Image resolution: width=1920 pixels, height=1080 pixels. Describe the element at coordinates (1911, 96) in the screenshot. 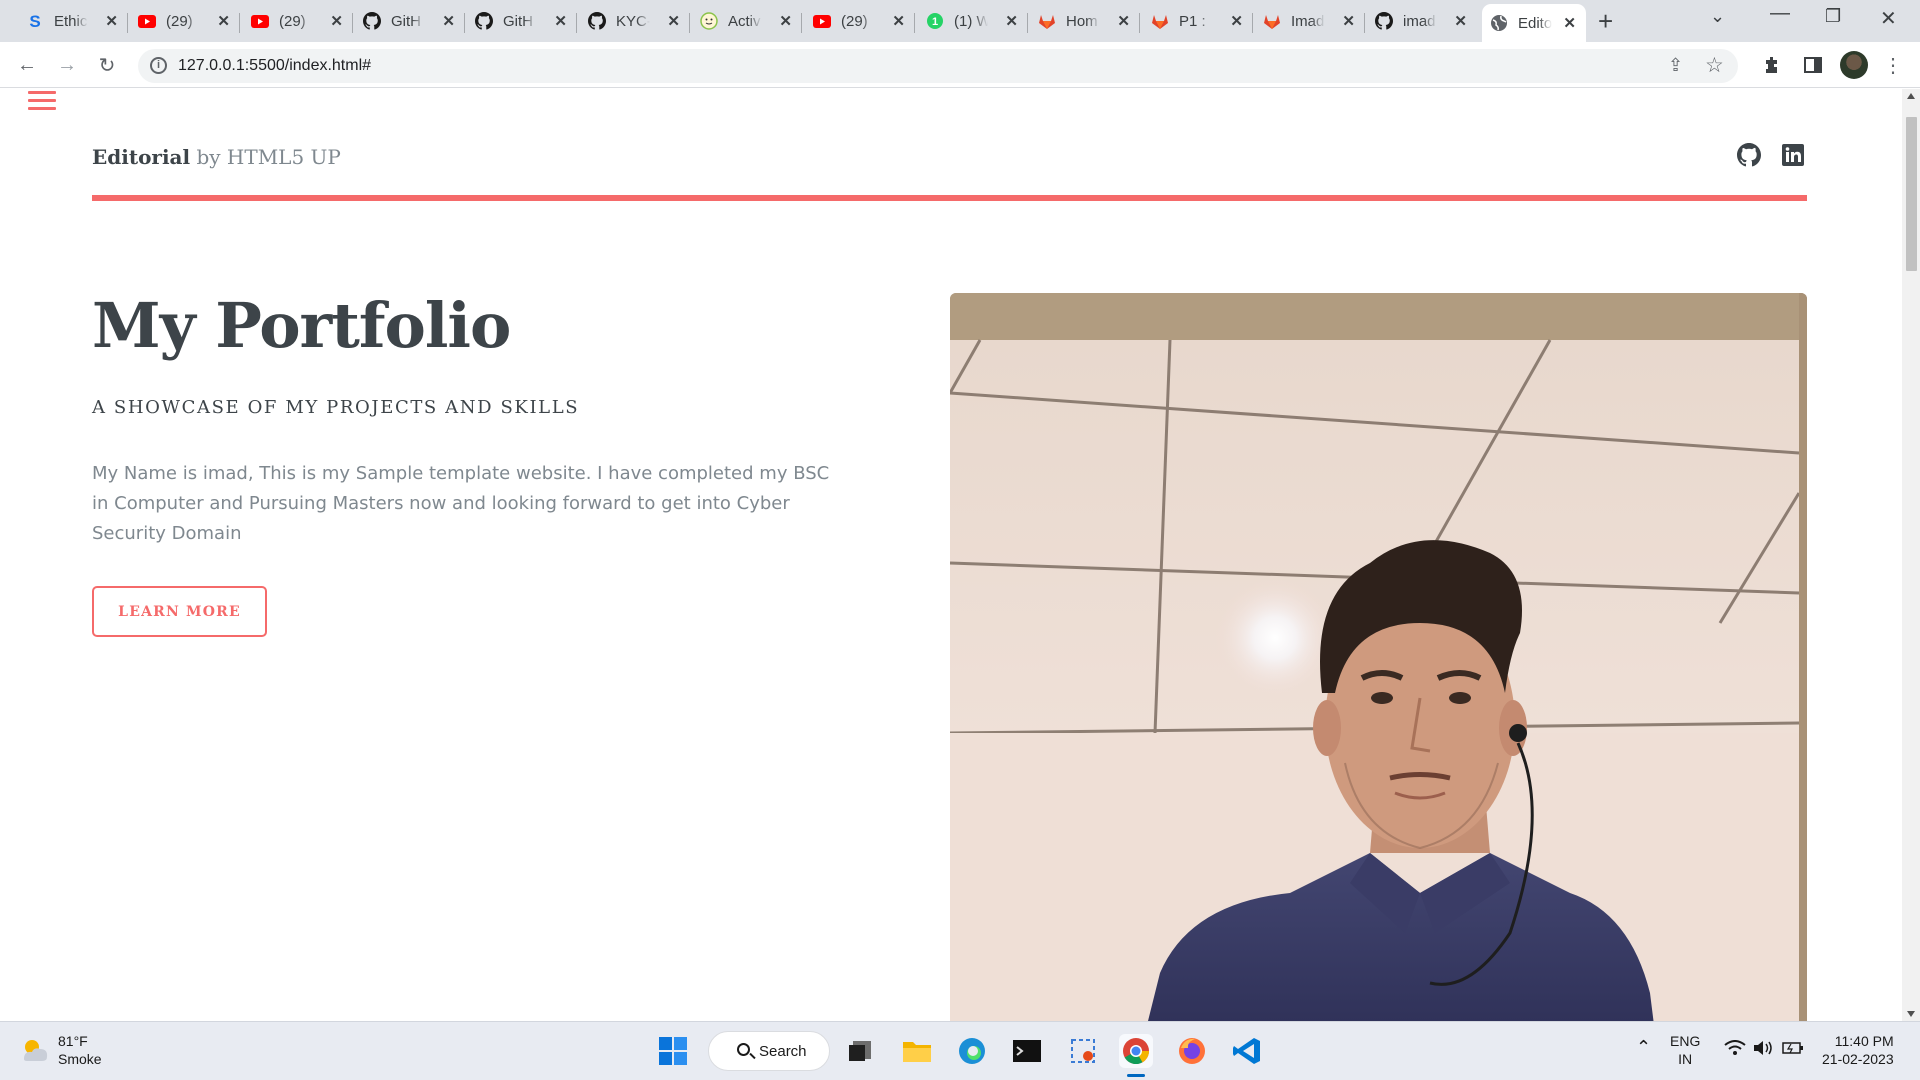

I see `scroll-up-arrow-icon` at that location.